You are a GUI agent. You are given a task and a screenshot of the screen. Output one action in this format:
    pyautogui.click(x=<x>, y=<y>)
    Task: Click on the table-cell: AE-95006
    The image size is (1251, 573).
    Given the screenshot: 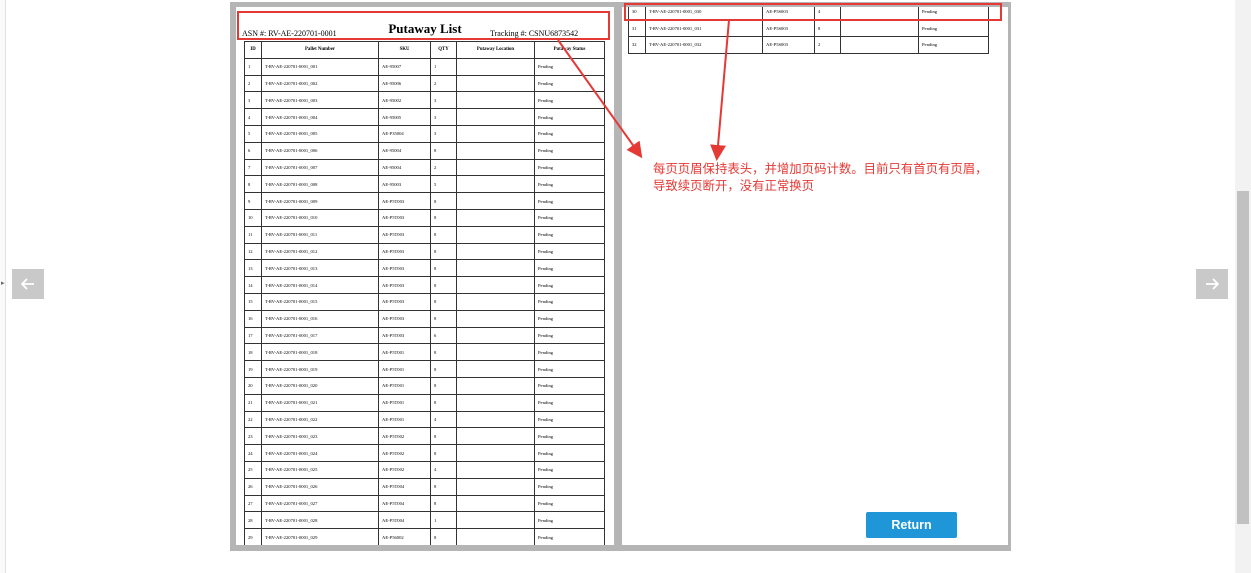 What is the action you would take?
    pyautogui.click(x=404, y=83)
    